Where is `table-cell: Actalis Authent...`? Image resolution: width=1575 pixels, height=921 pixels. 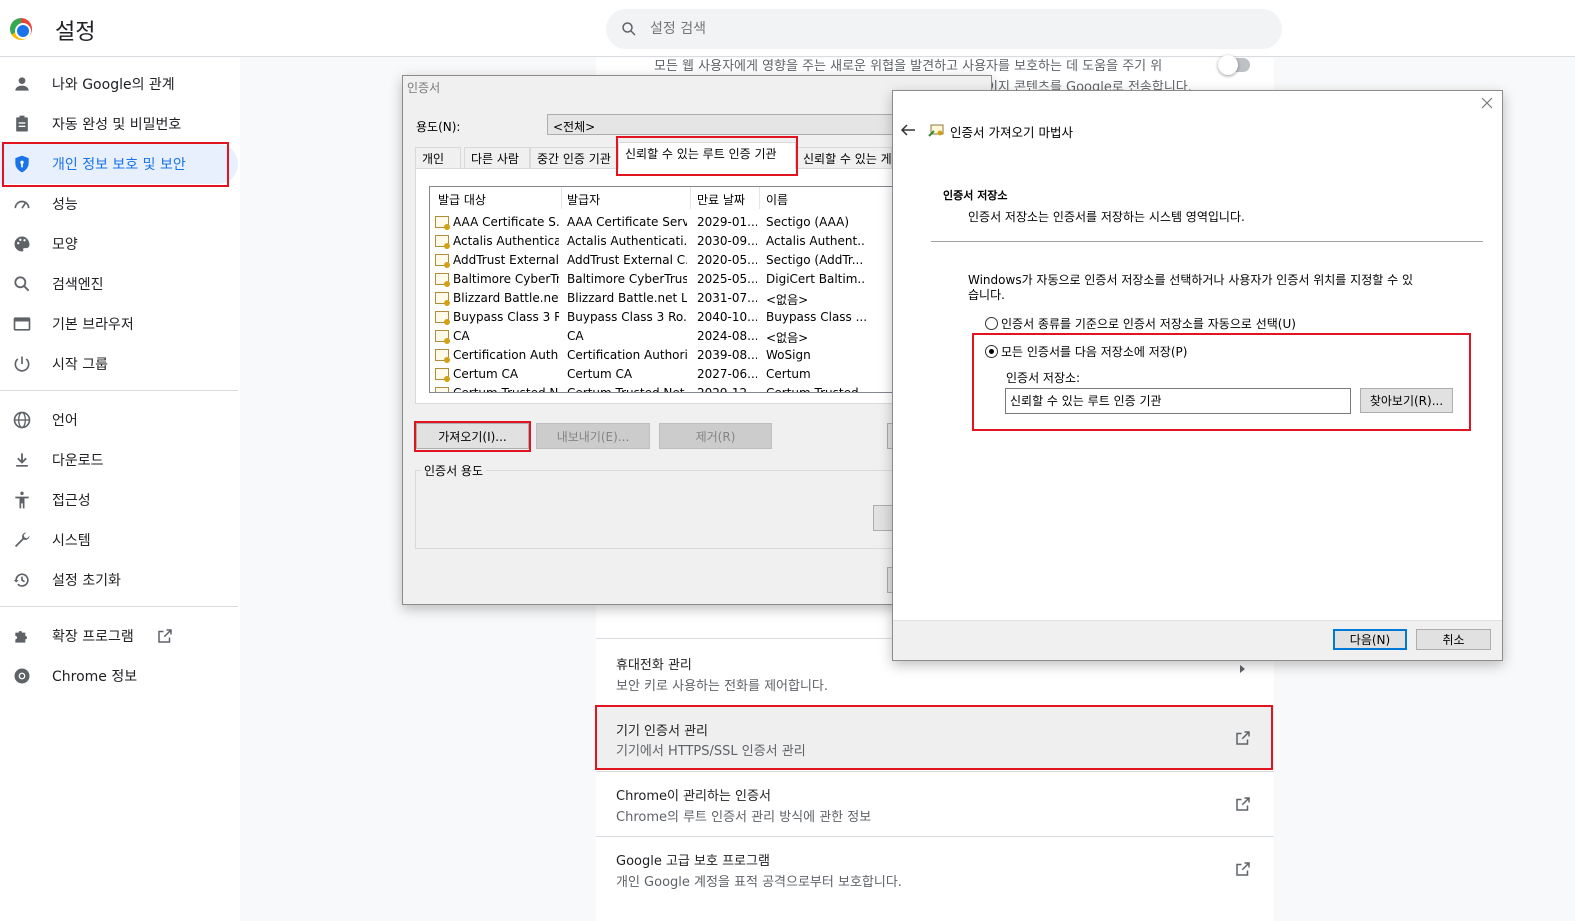 table-cell: Actalis Authent... is located at coordinates (816, 241).